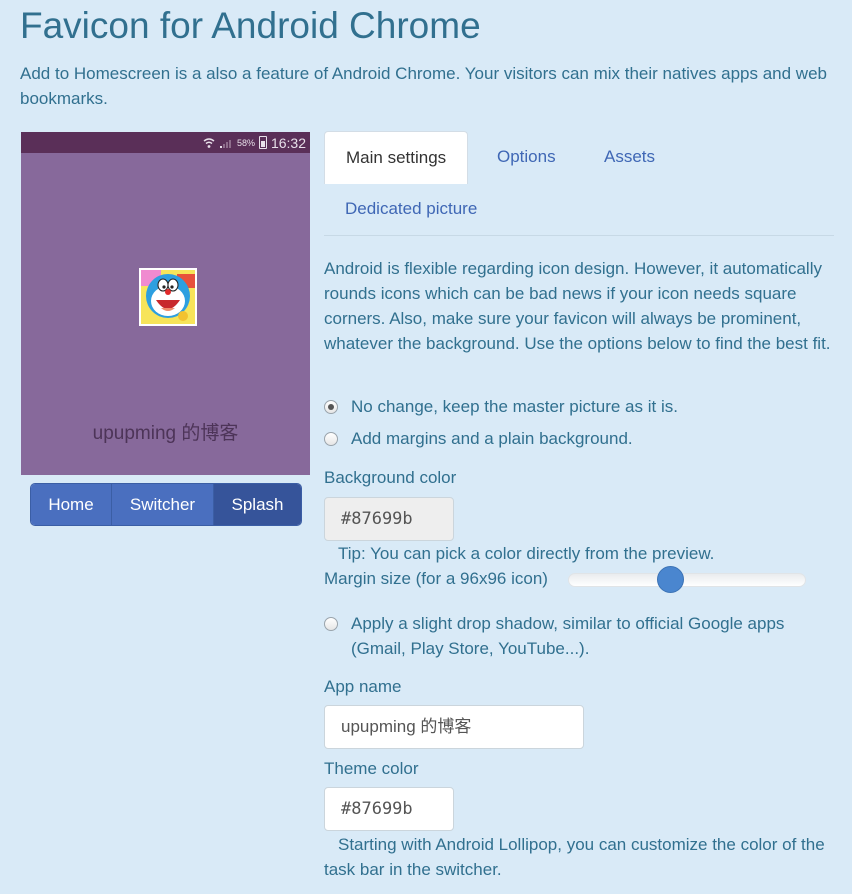 The width and height of the screenshot is (852, 894). I want to click on home-button: Home, so click(71, 504).